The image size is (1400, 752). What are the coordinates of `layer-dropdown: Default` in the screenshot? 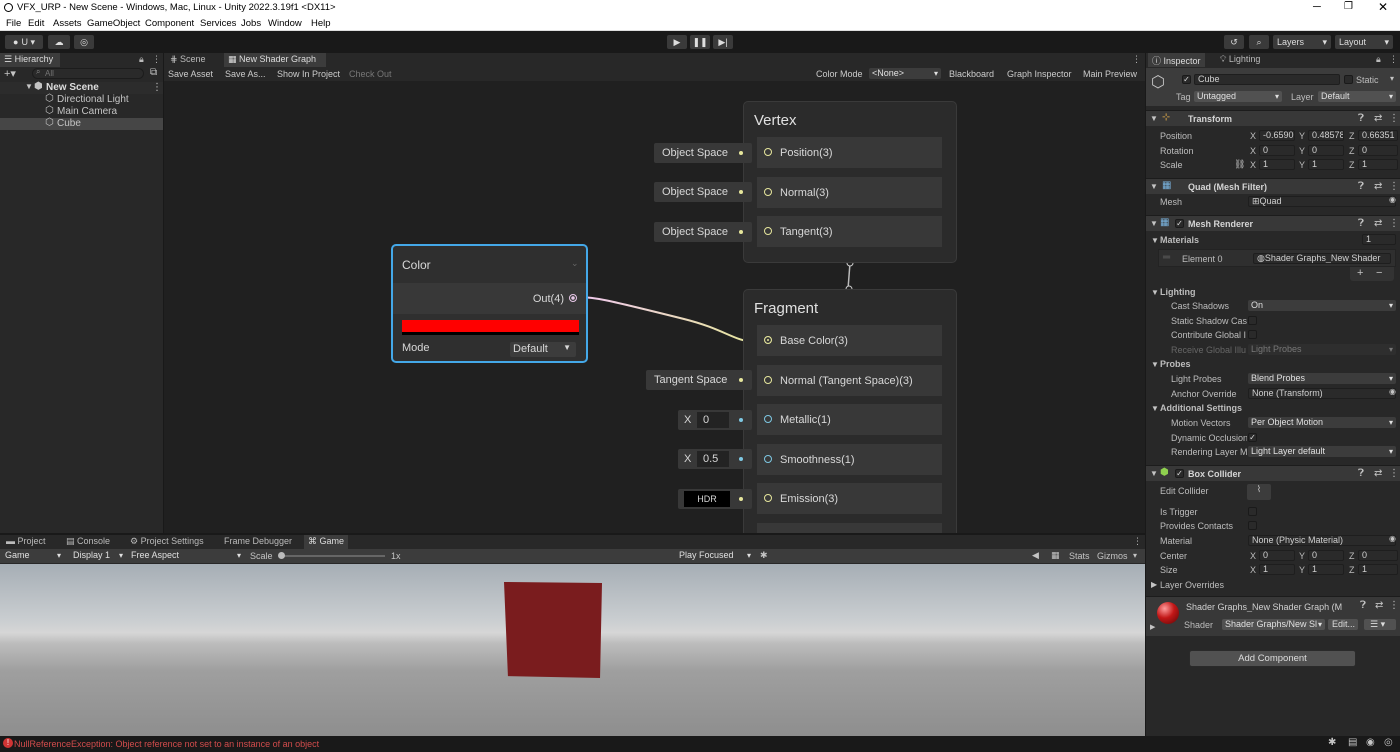 It's located at (1357, 96).